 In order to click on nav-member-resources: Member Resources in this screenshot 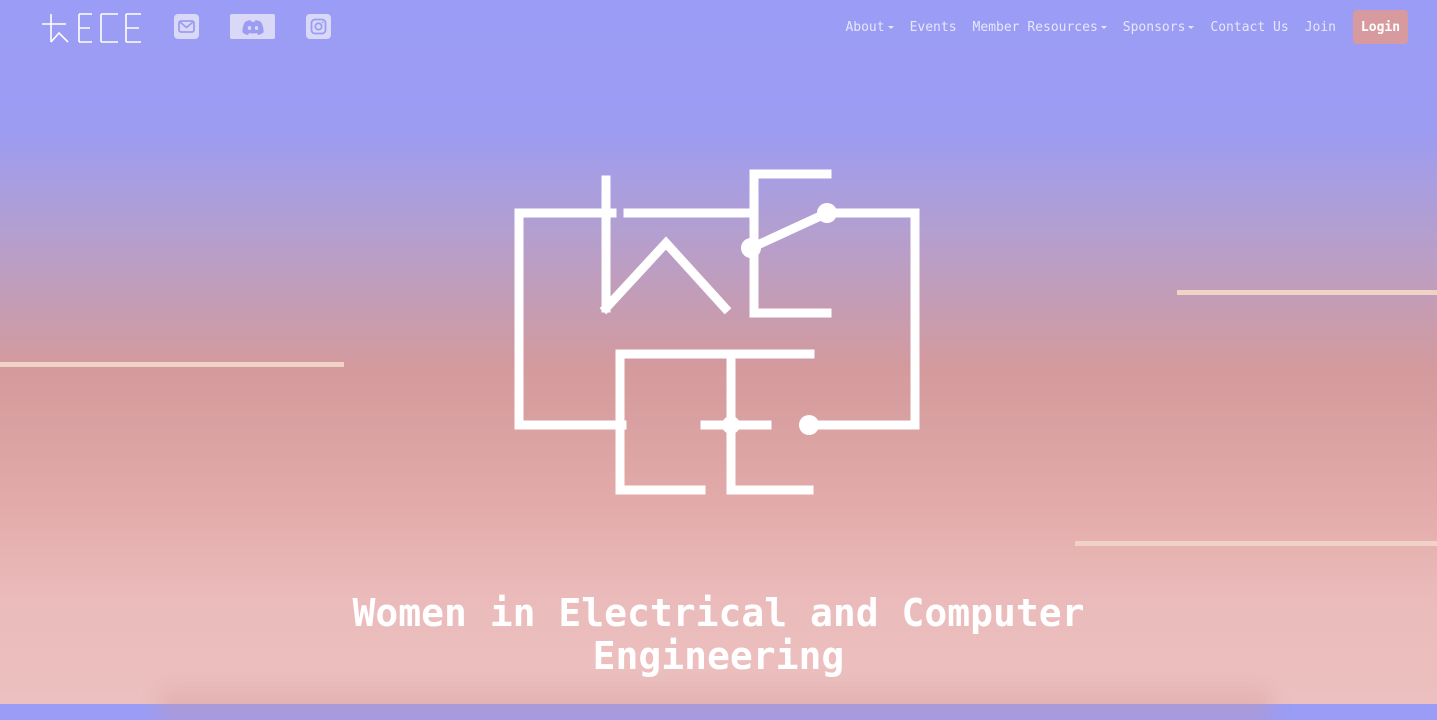, I will do `click(1040, 27)`.